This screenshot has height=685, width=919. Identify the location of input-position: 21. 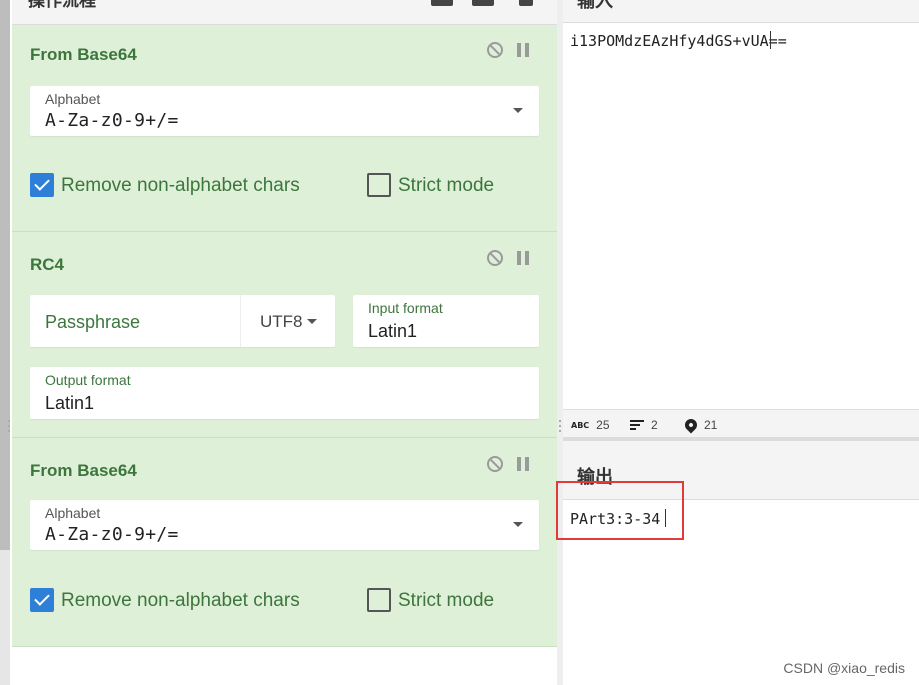
(711, 425).